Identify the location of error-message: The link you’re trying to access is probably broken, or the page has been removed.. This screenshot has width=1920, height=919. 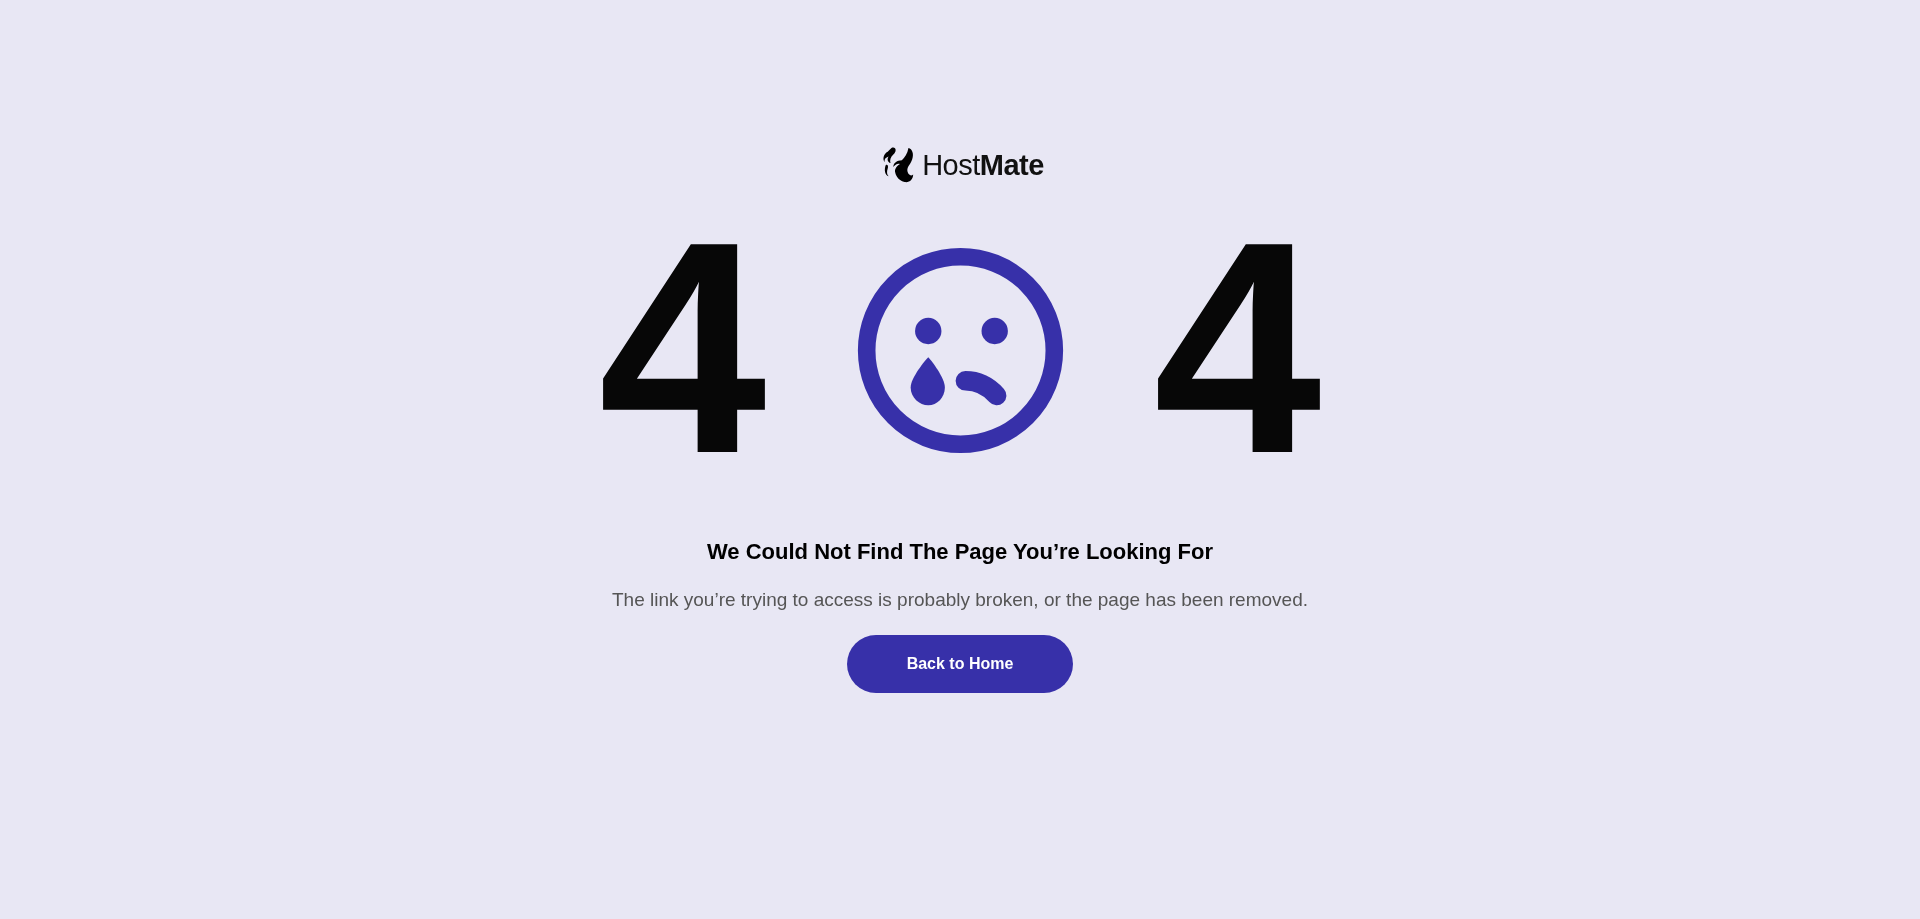
(960, 600).